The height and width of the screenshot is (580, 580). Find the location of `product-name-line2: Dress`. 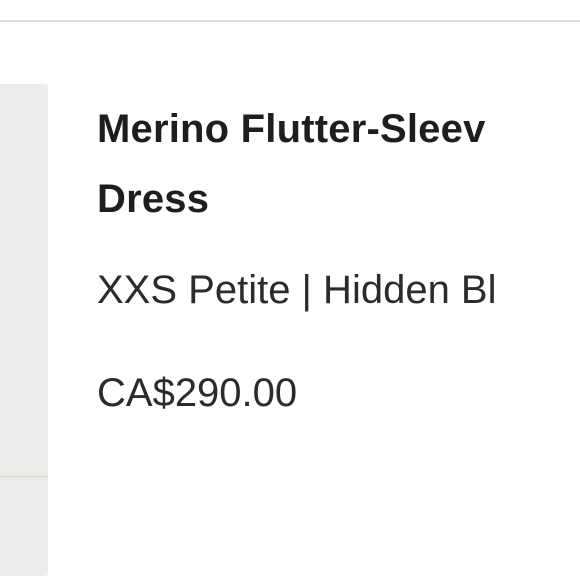

product-name-line2: Dress is located at coordinates (153, 199).